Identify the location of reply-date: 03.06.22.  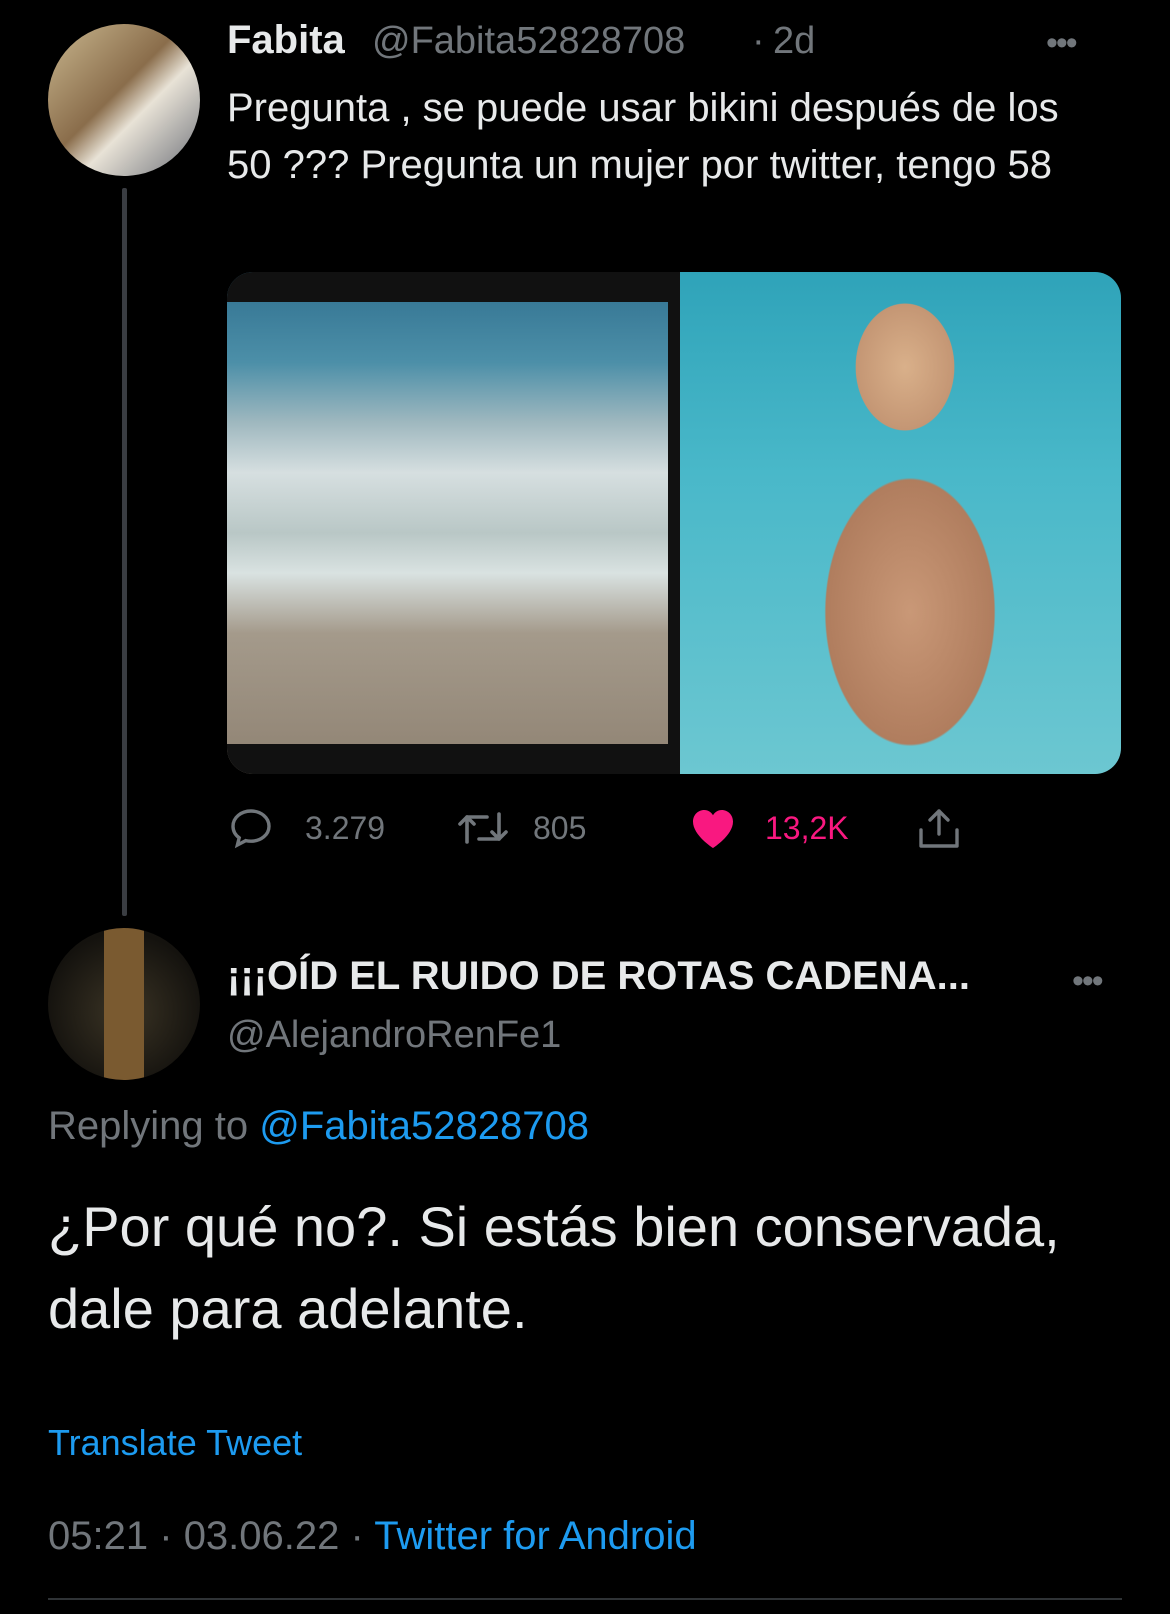
(262, 1536).